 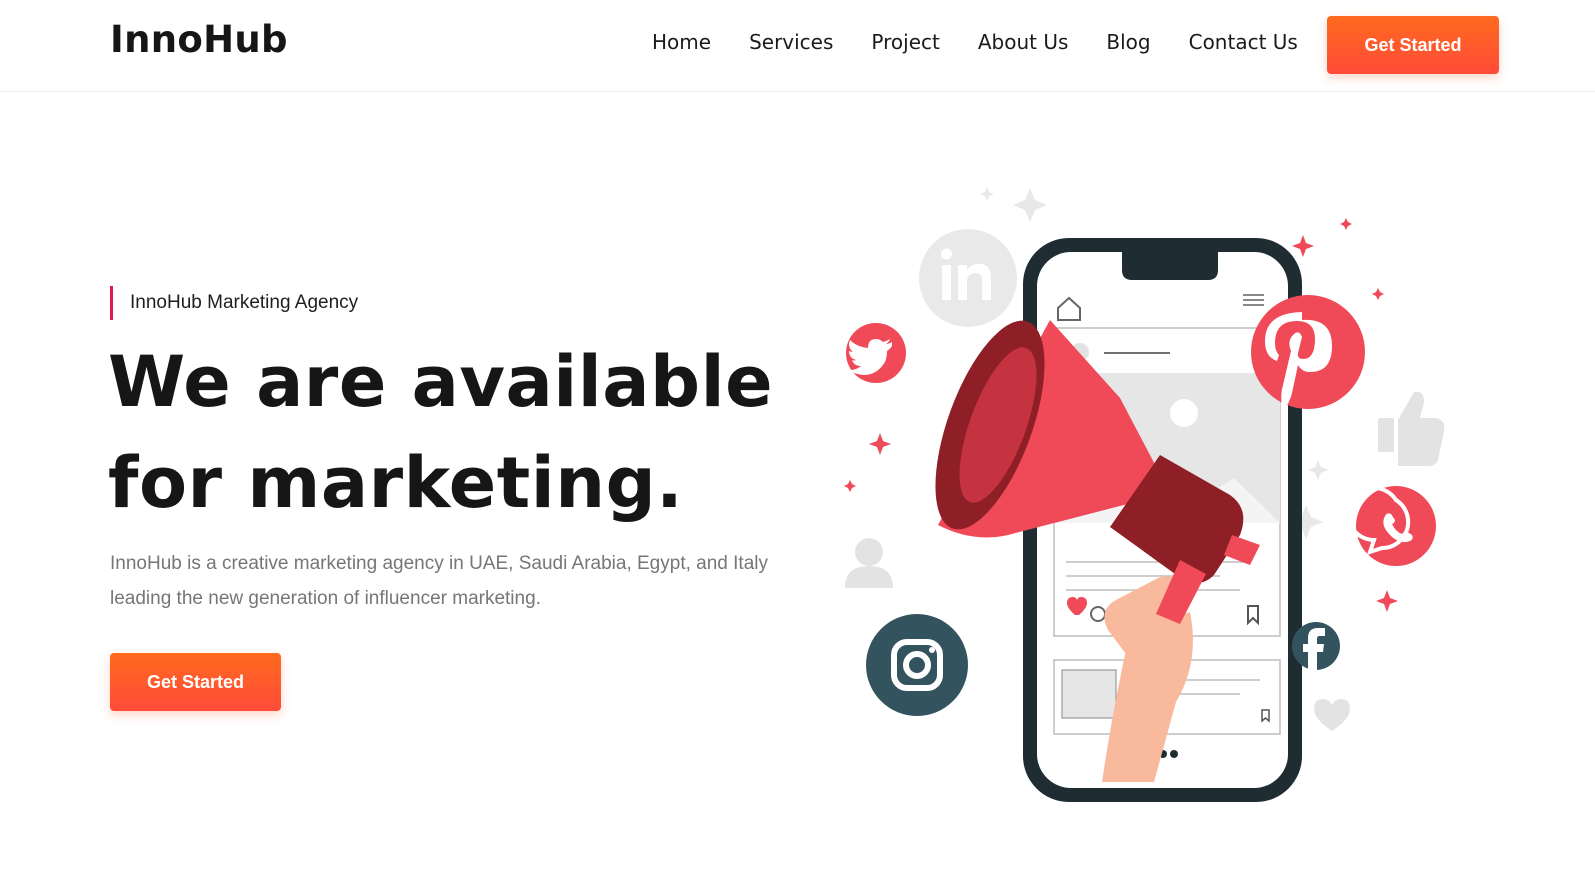 What do you see at coordinates (199, 39) in the screenshot?
I see `brand-logo: InnoHub` at bounding box center [199, 39].